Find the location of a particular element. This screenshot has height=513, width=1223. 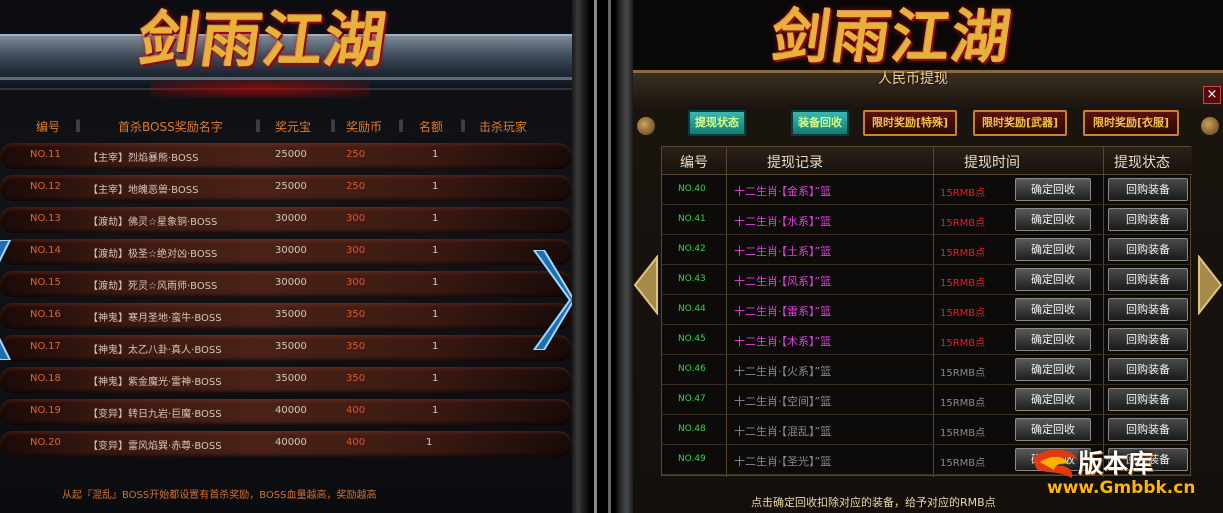

boss-number: NO.12 is located at coordinates (45, 186).